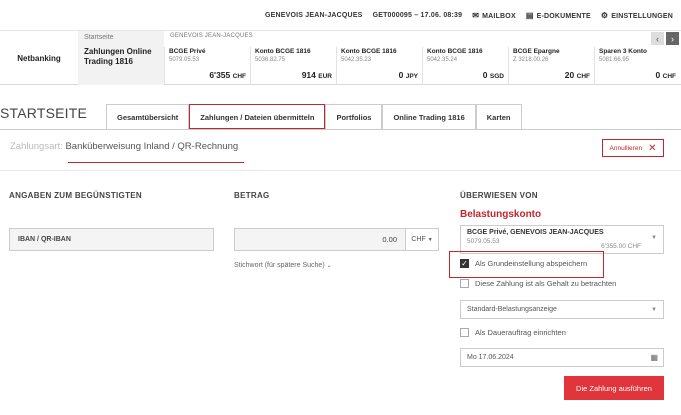  Describe the element at coordinates (498, 116) in the screenshot. I see `tab-cards: Karten` at that location.